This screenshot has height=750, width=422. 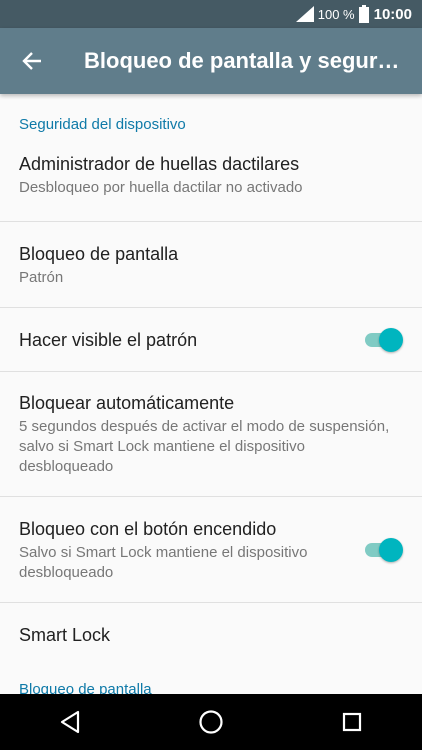 What do you see at coordinates (211, 14) in the screenshot?
I see `status-bar: 100 % 10:00` at bounding box center [211, 14].